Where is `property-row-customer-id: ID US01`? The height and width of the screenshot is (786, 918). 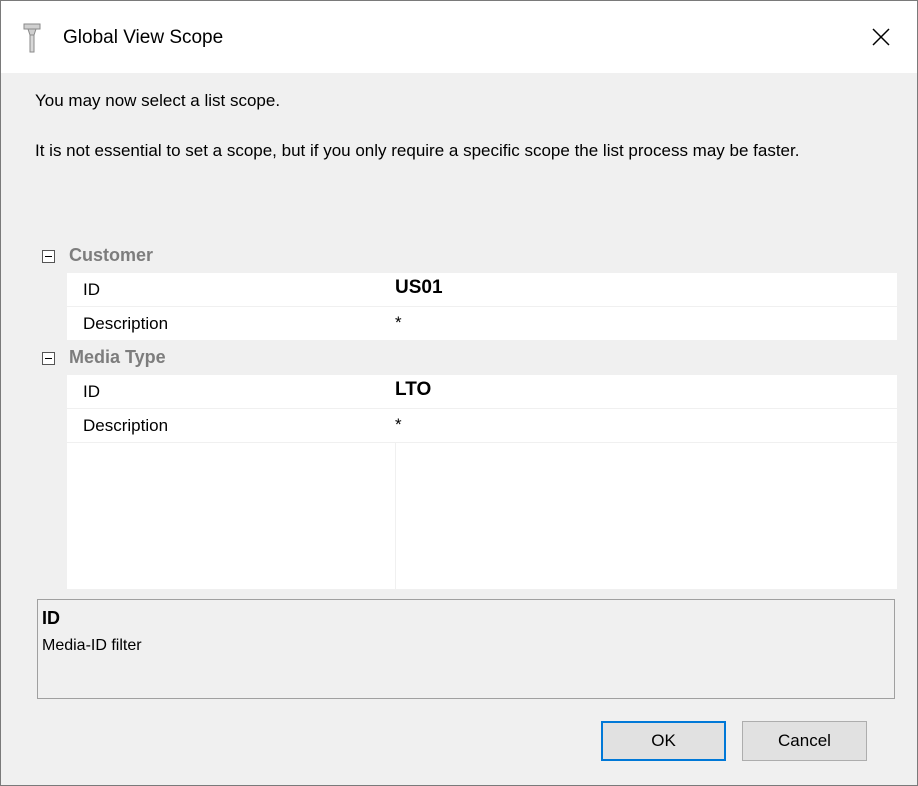
property-row-customer-id: ID US01 is located at coordinates (482, 290).